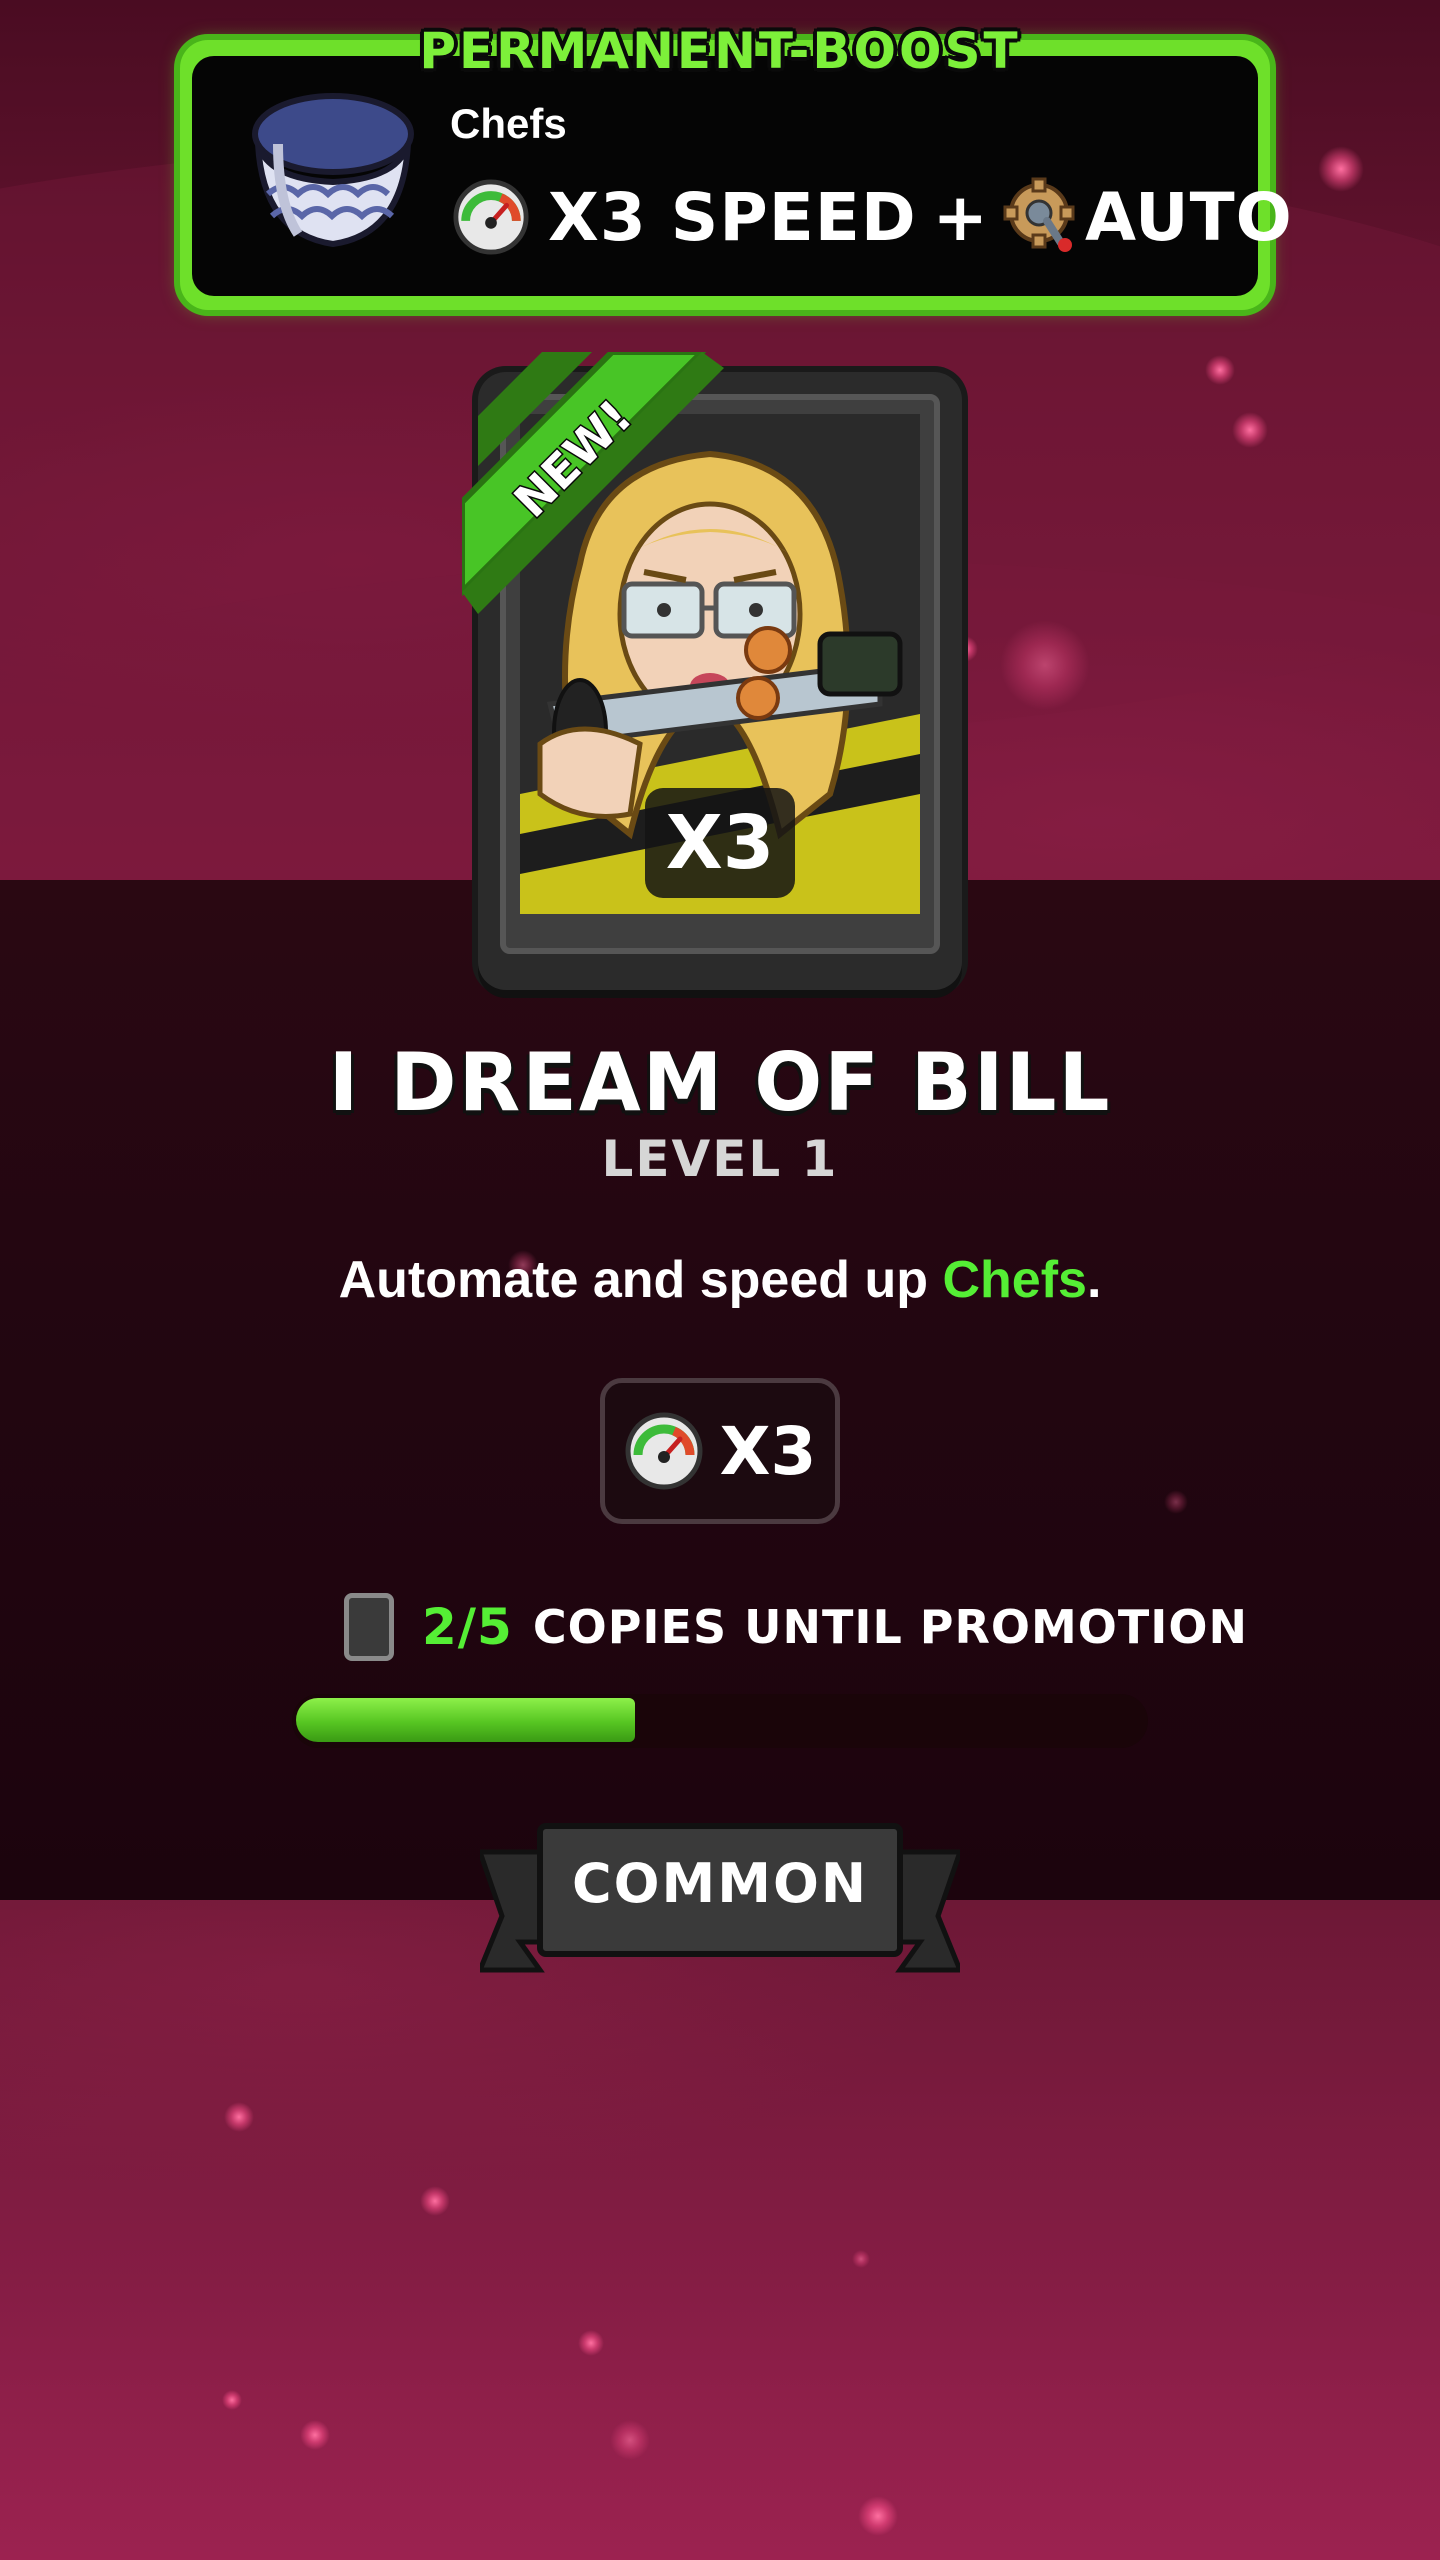 The width and height of the screenshot is (1440, 2560). I want to click on boost-auto-text: AUTO, so click(1188, 217).